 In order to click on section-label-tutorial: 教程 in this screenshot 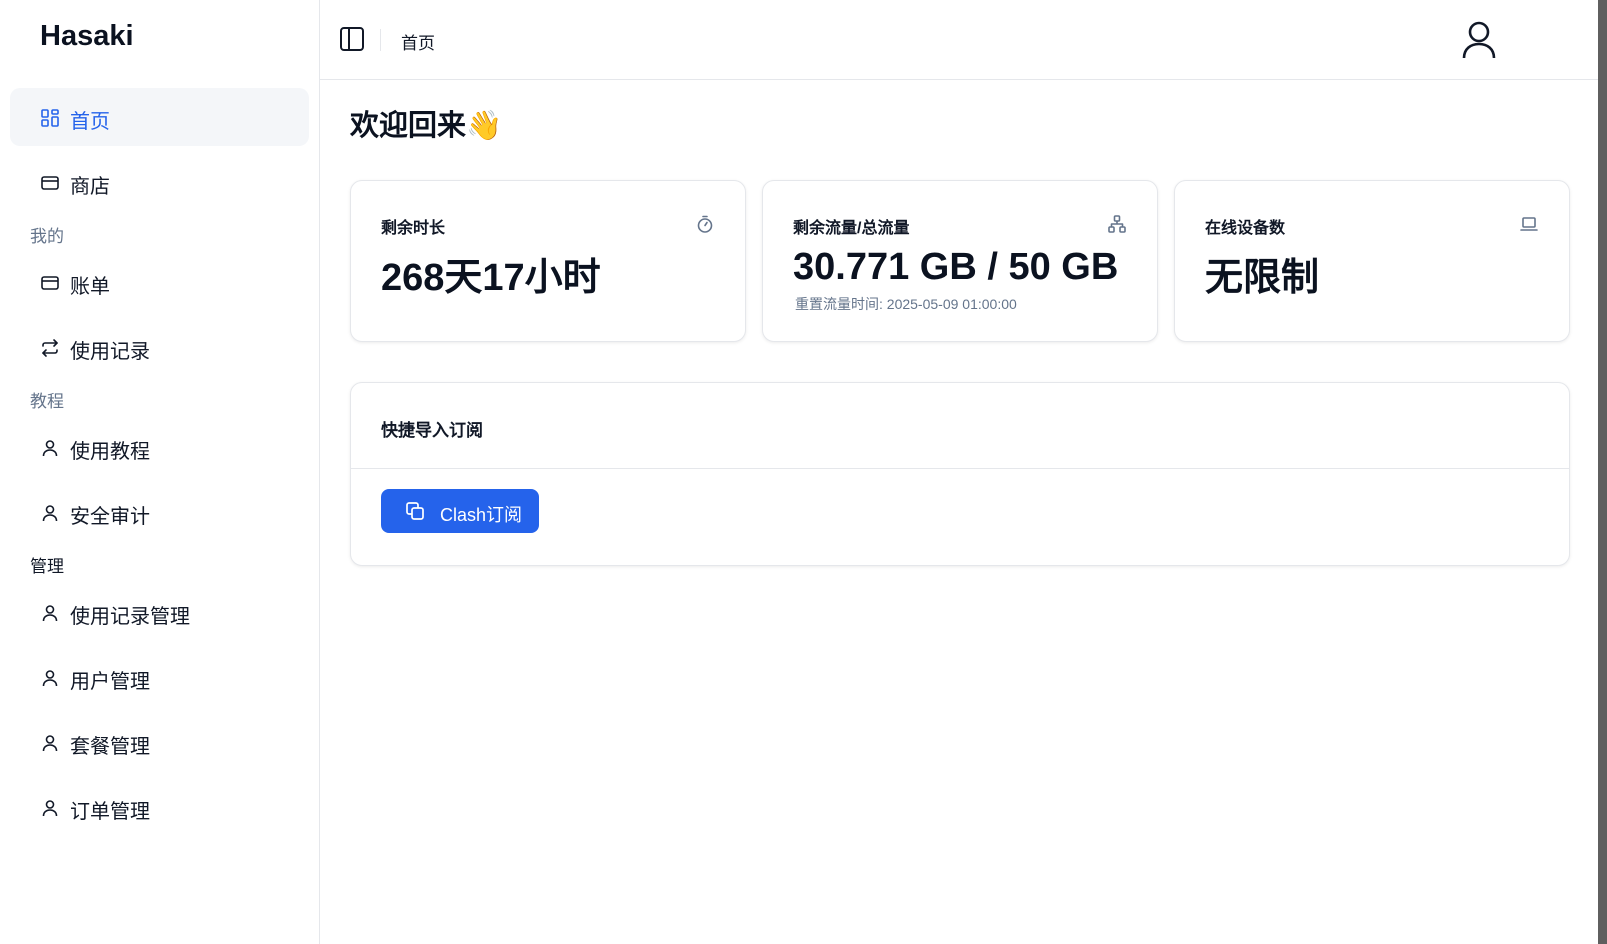, I will do `click(47, 401)`.